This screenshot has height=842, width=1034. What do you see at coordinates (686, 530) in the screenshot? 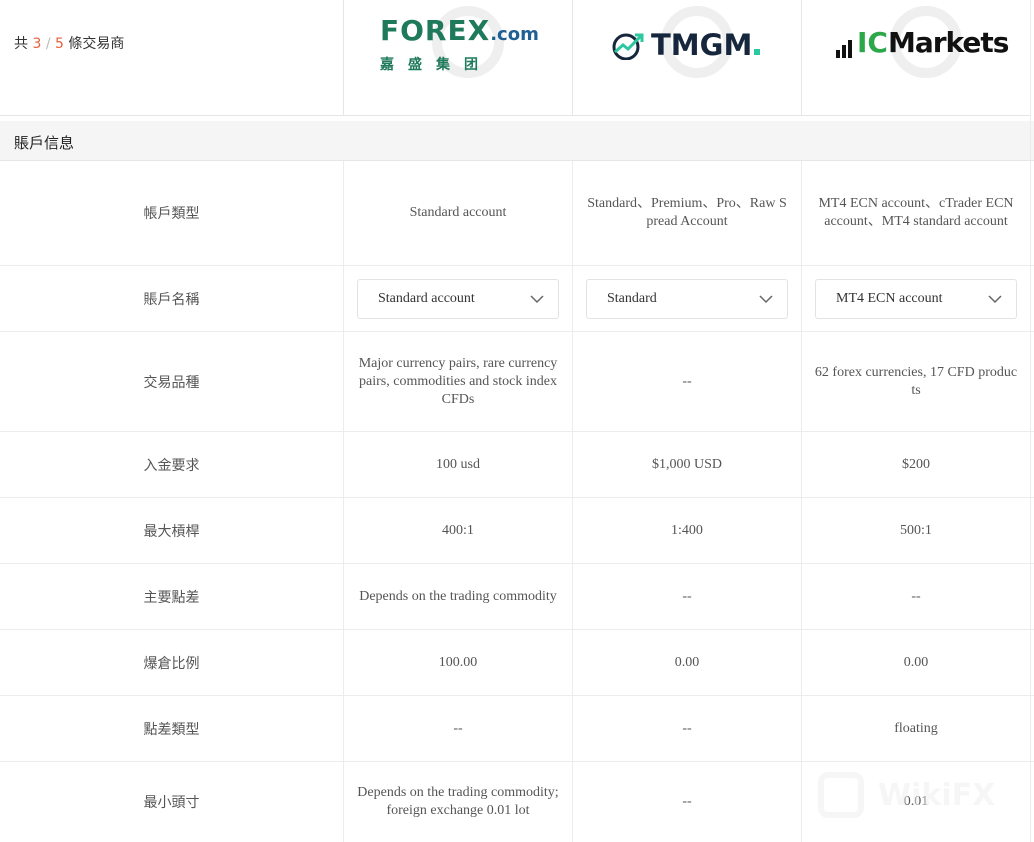
I see `table-cell: 1:400` at bounding box center [686, 530].